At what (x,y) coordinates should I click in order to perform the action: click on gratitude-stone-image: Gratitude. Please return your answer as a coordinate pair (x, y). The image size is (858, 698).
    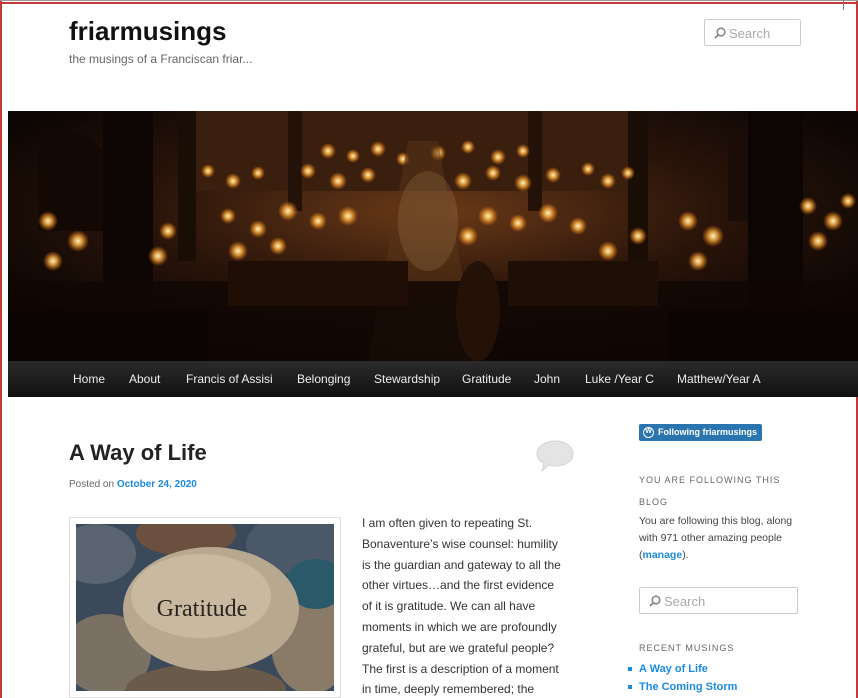
    Looking at the image, I should click on (205, 607).